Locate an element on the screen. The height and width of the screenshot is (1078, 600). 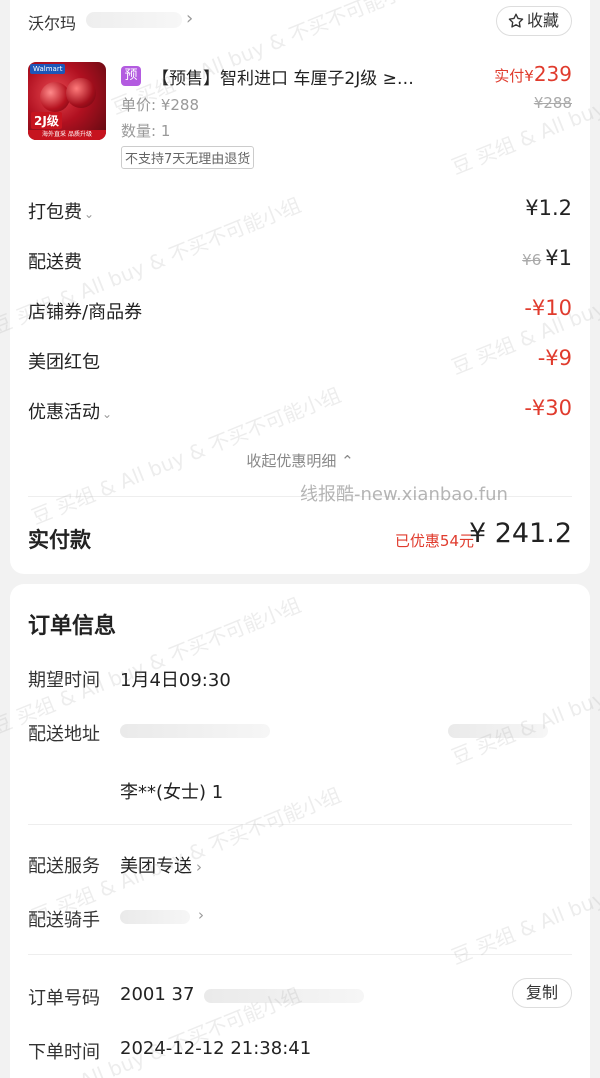
total-value: ¥ 241.2 is located at coordinates (520, 533).